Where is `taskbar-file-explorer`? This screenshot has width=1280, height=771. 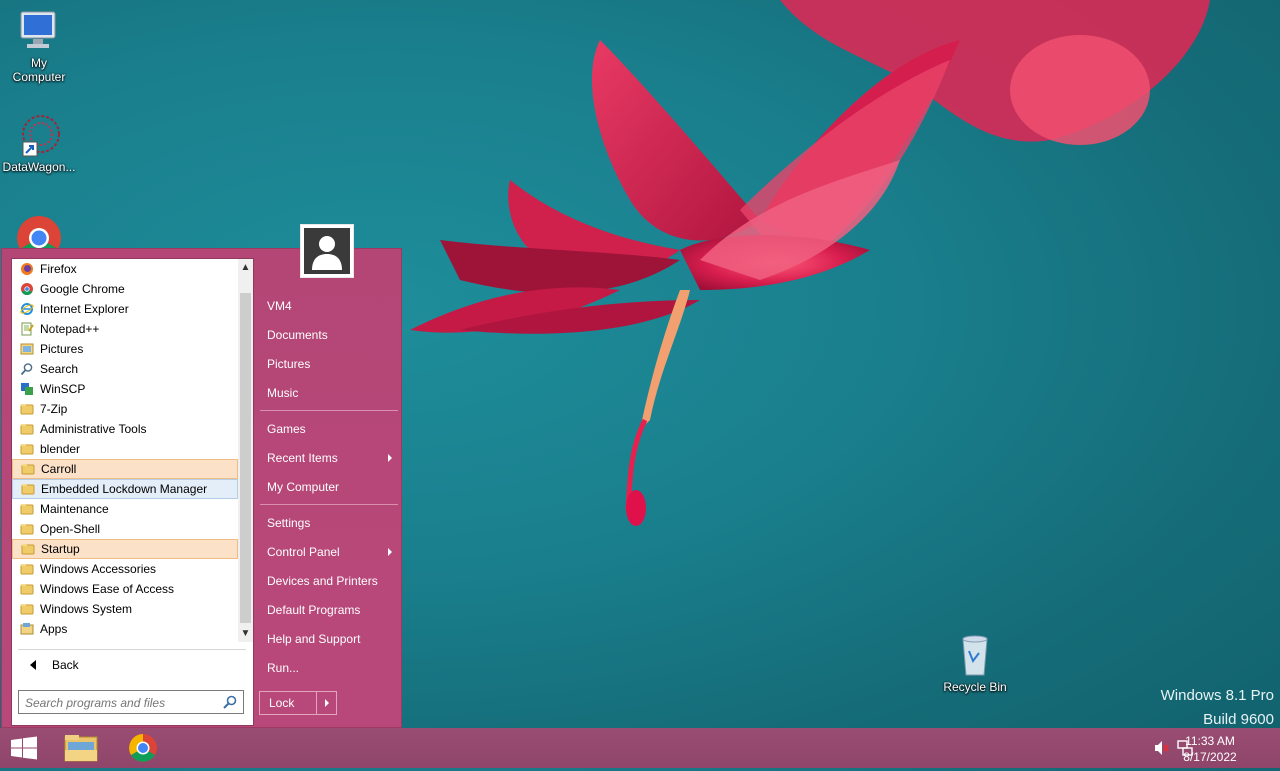
taskbar-file-explorer is located at coordinates (81, 748).